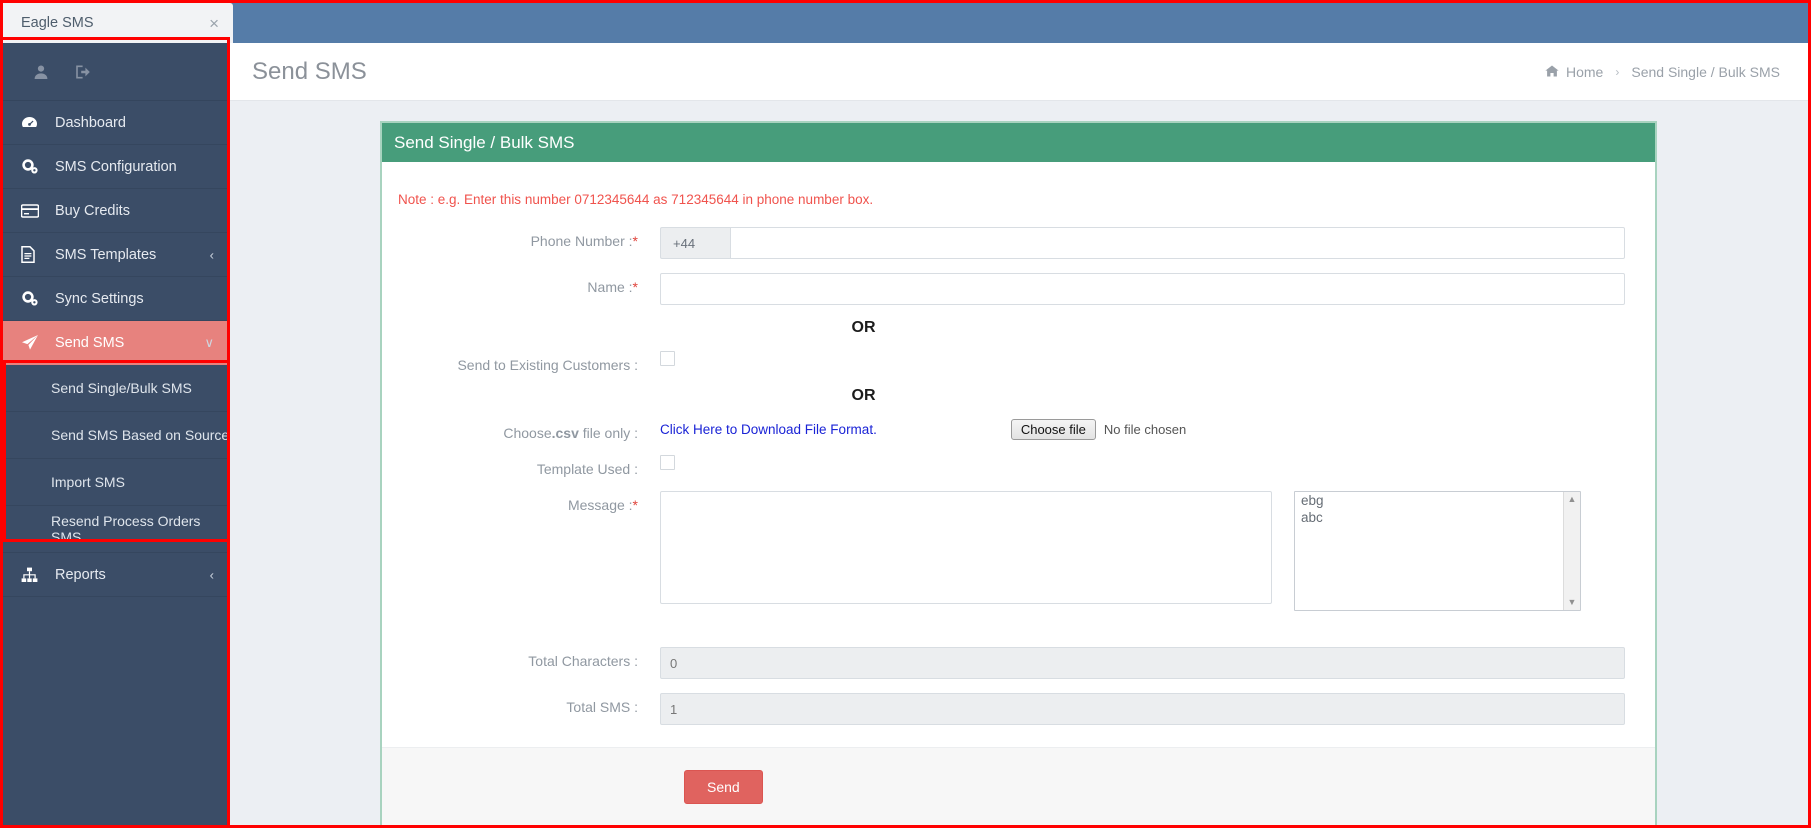 This screenshot has width=1811, height=828. Describe the element at coordinates (521, 284) in the screenshot. I see `name-label: Name :*` at that location.